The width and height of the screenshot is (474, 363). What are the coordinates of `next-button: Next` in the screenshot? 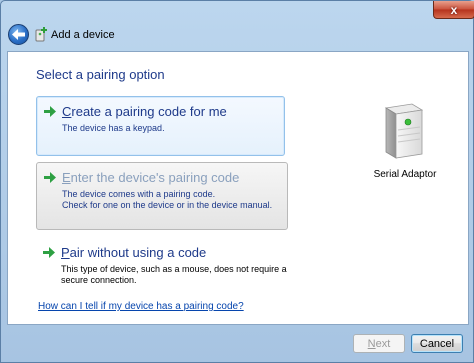 It's located at (379, 343).